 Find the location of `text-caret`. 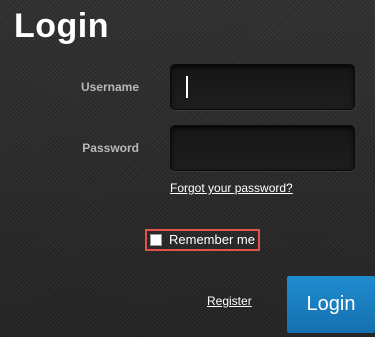

text-caret is located at coordinates (187, 87).